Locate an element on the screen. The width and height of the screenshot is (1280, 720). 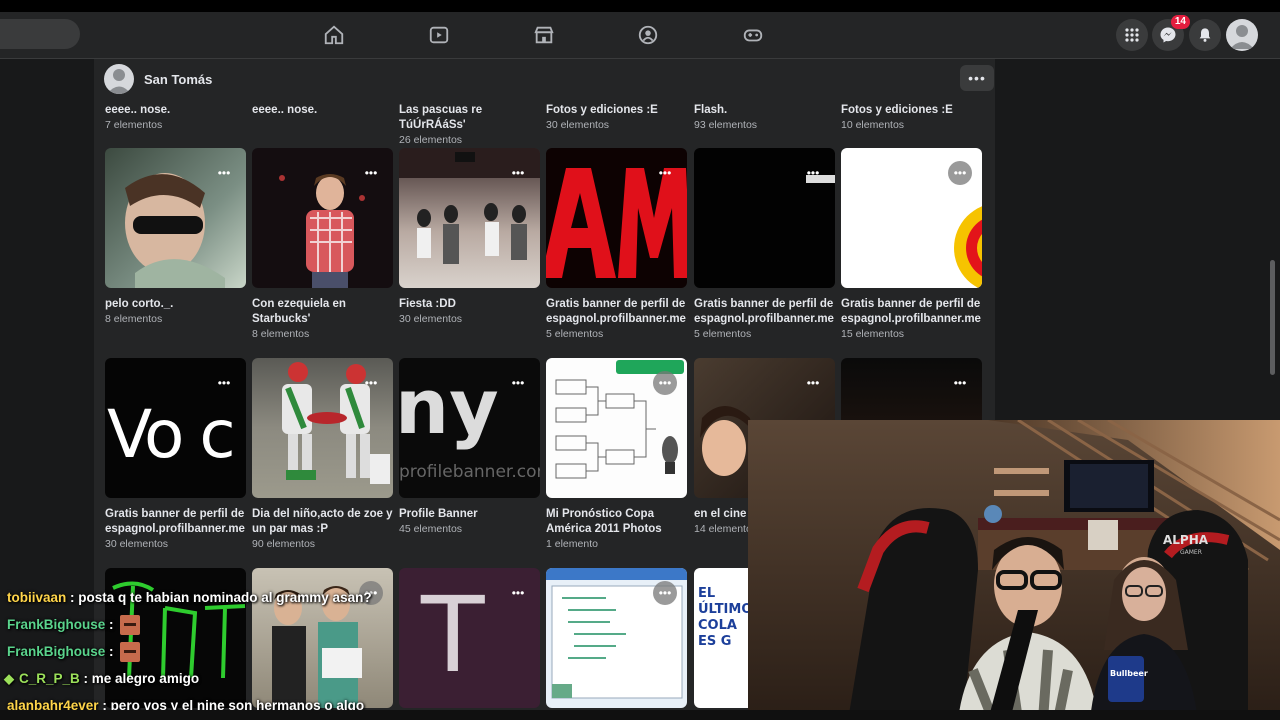
album-count: 26 elementos is located at coordinates (431, 140).